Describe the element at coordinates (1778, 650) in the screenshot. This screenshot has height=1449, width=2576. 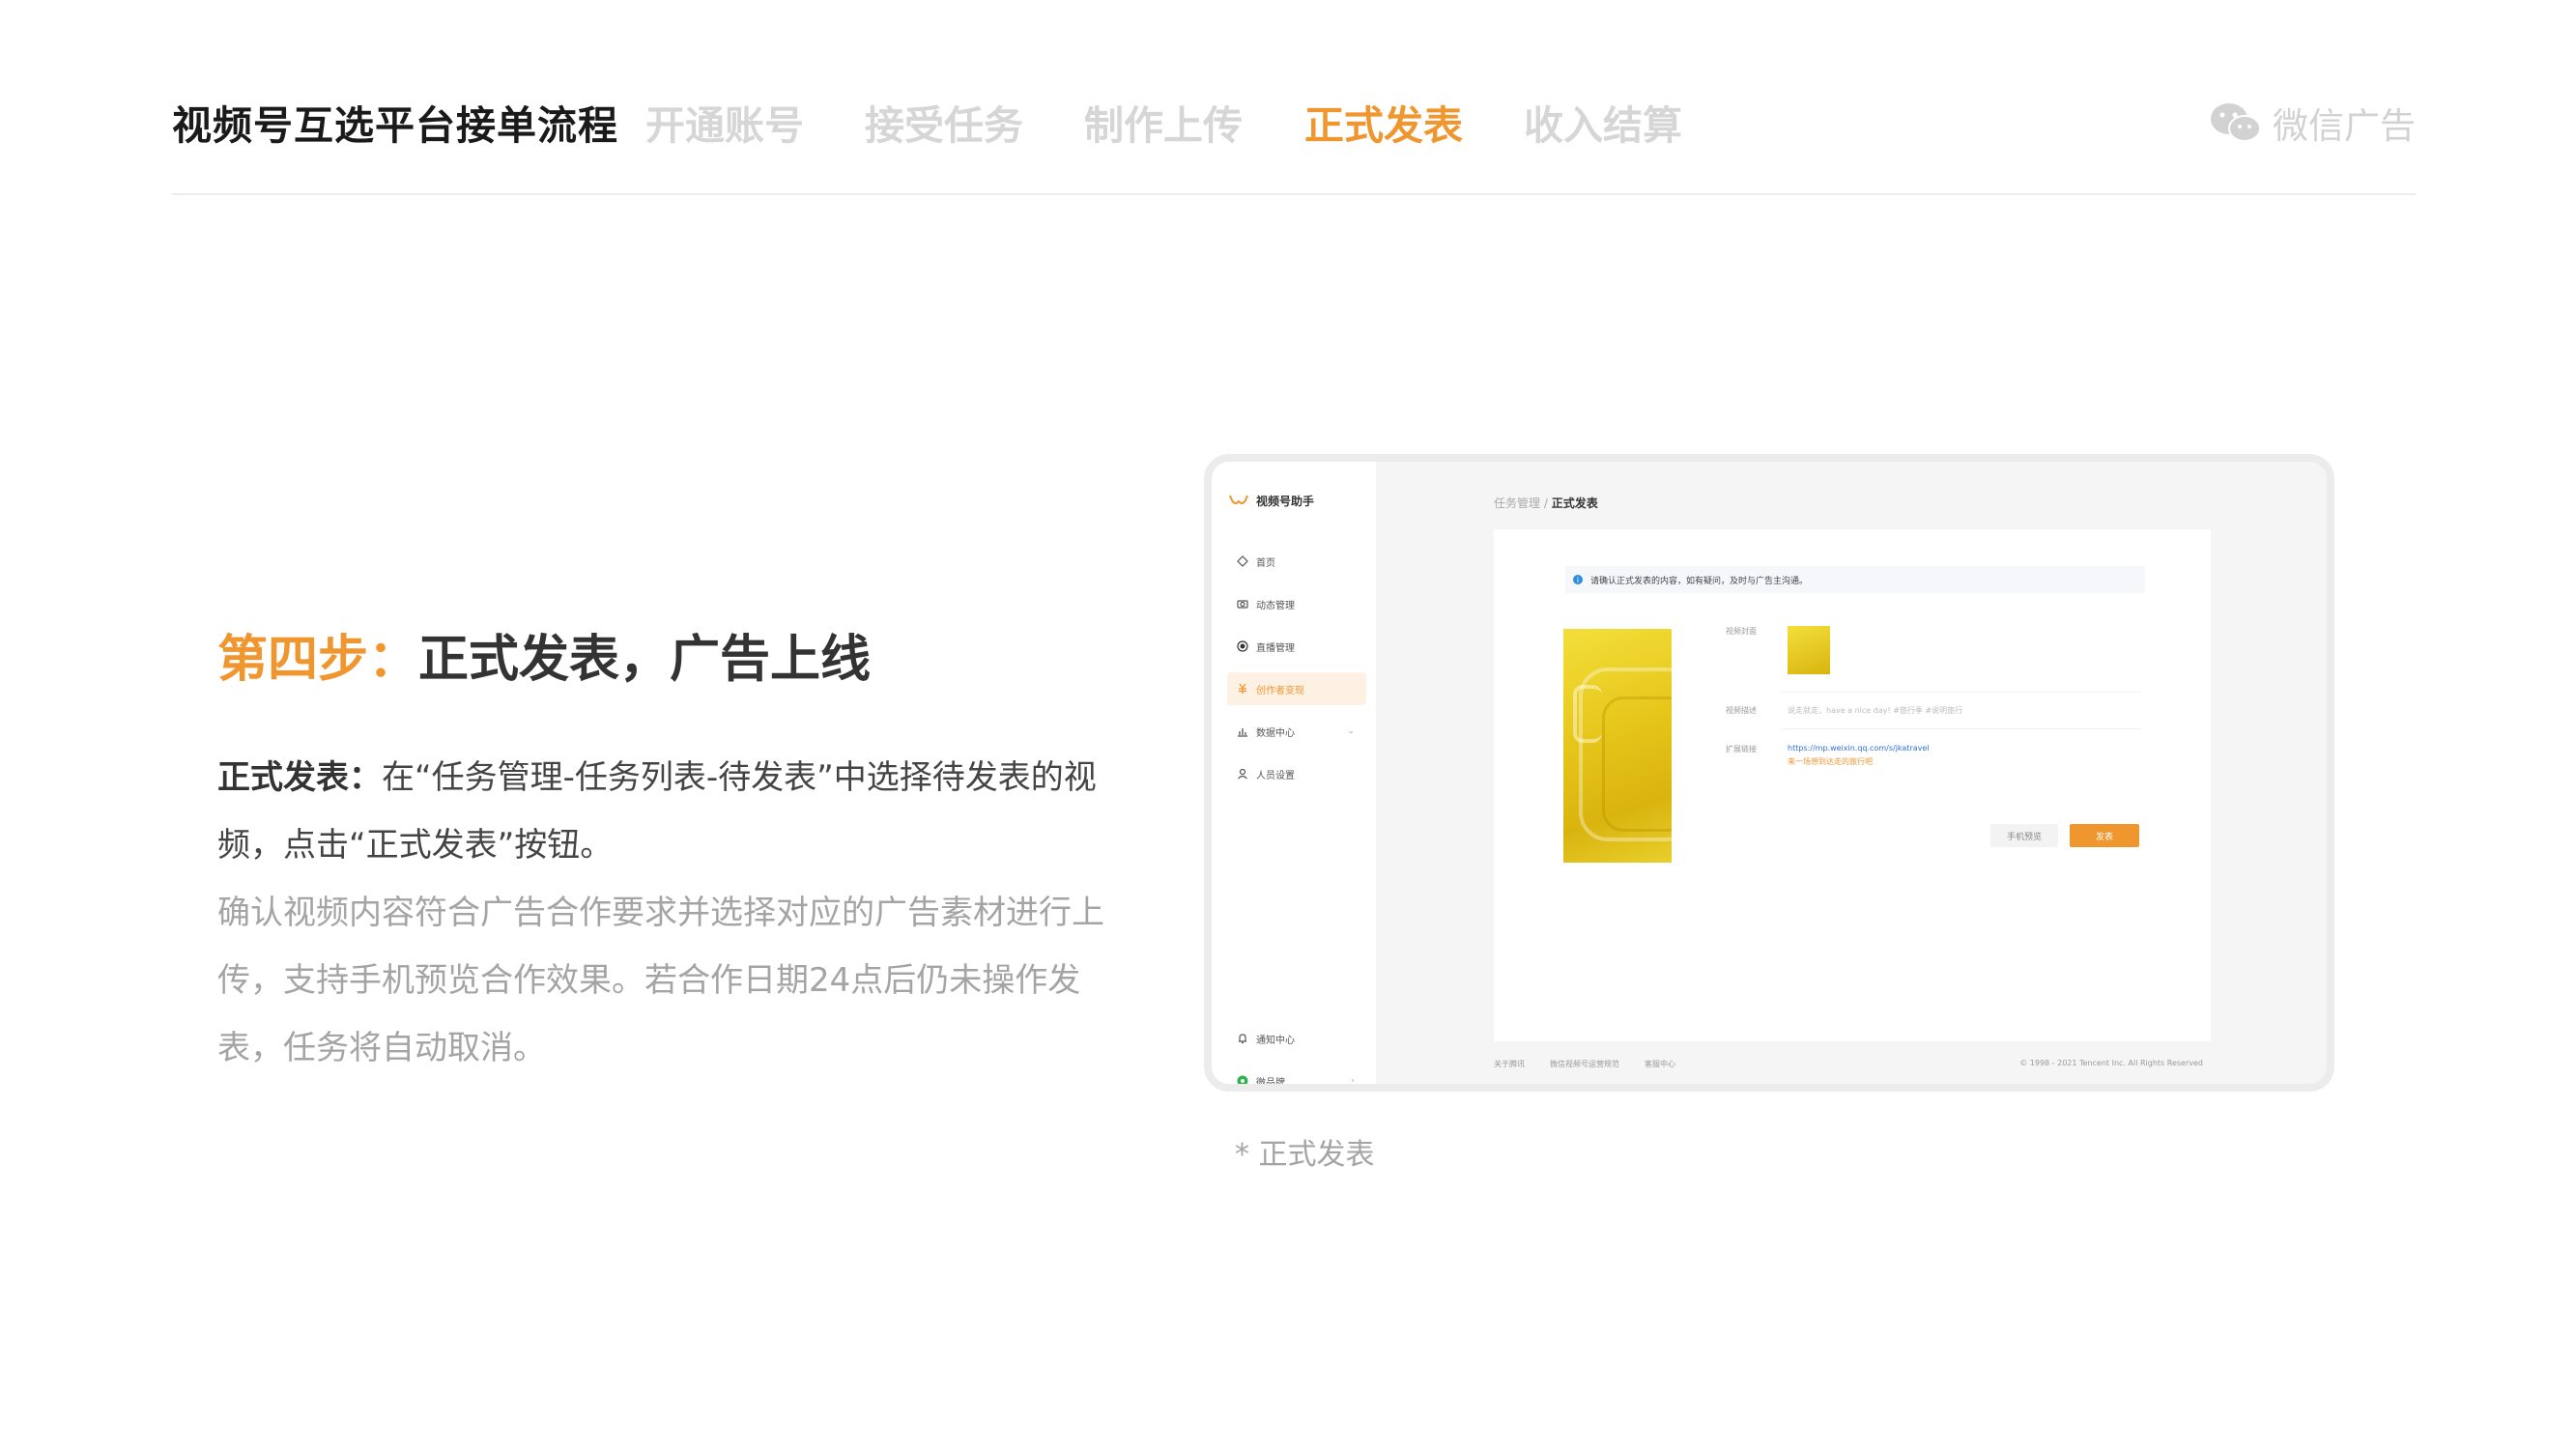
I see `form-row-cover: 视频封面` at that location.